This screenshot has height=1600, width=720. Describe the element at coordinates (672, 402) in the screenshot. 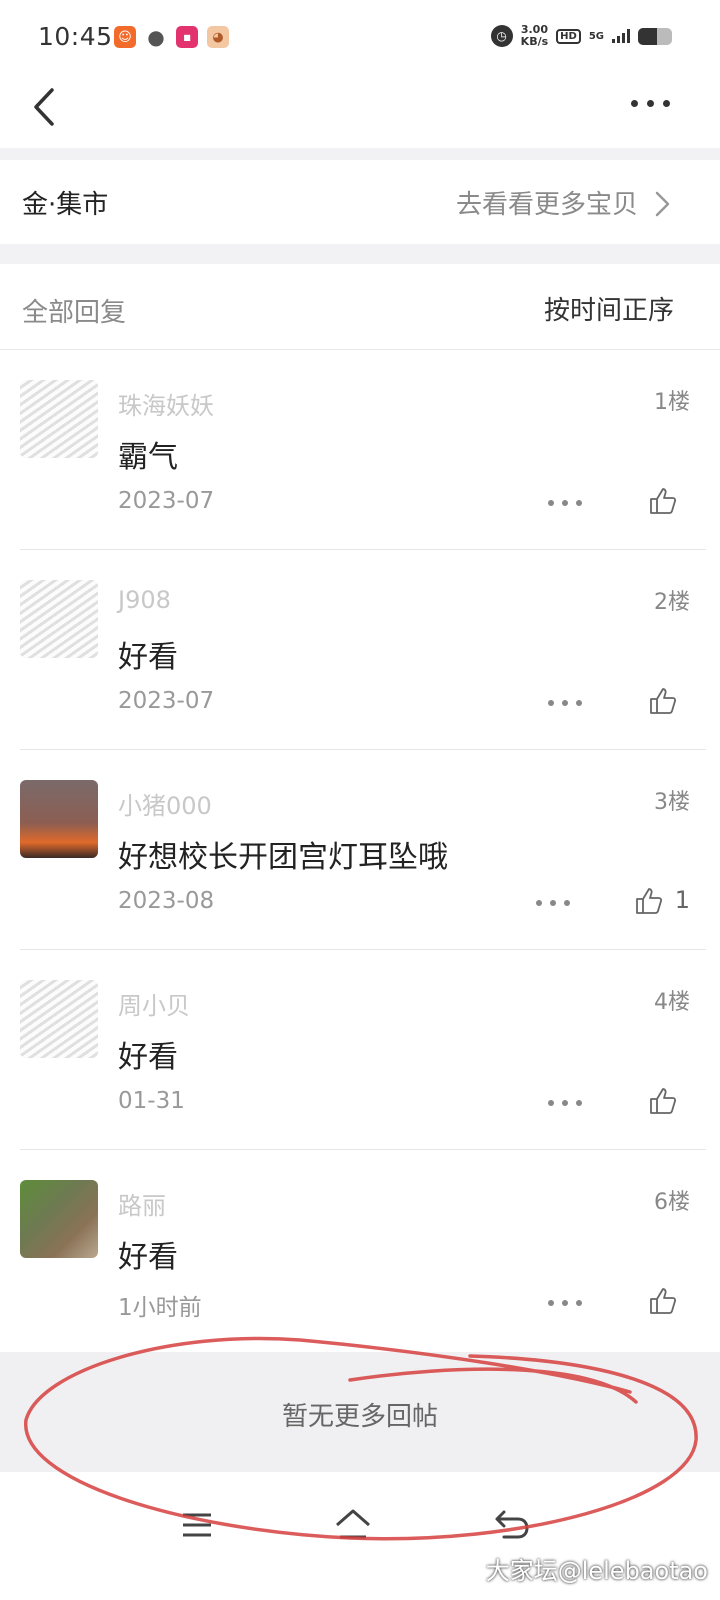

I see `floor-label: 1楼` at that location.